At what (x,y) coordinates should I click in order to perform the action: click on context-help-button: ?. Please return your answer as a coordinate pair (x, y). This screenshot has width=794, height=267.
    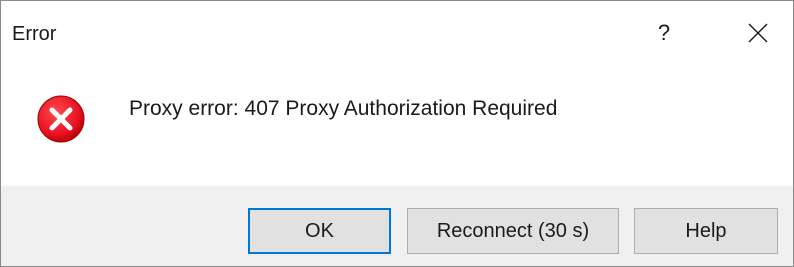
    Looking at the image, I should click on (664, 33).